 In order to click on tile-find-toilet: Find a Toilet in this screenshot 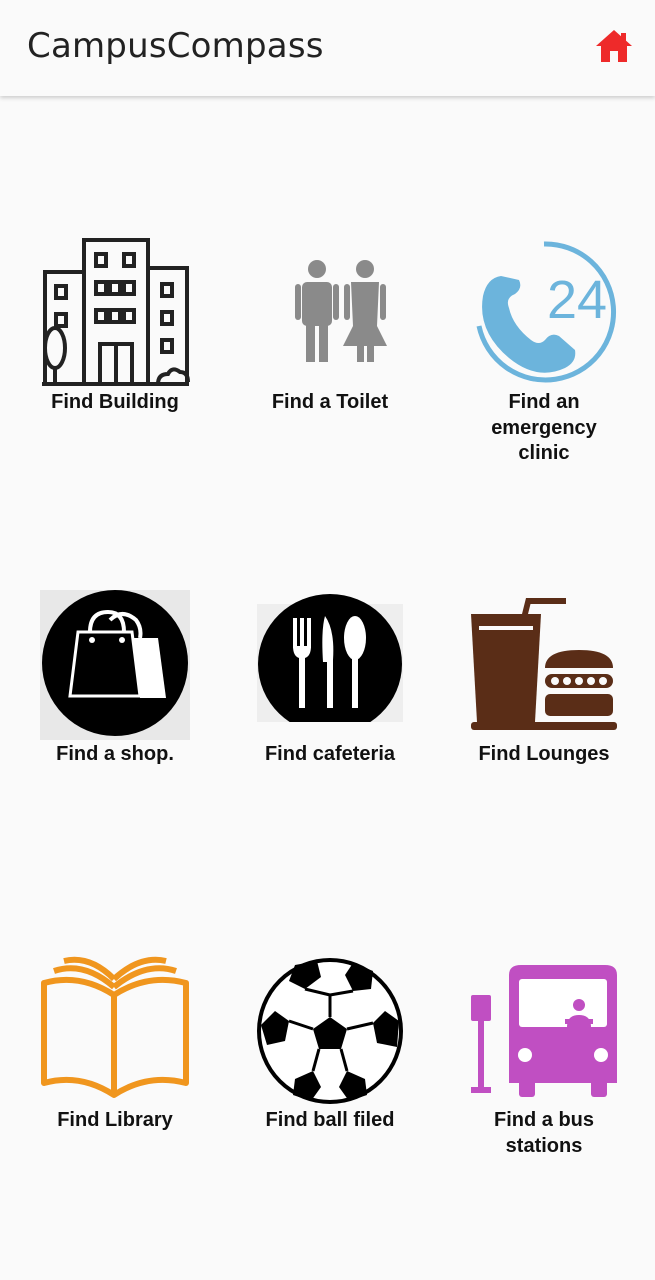, I will do `click(330, 331)`.